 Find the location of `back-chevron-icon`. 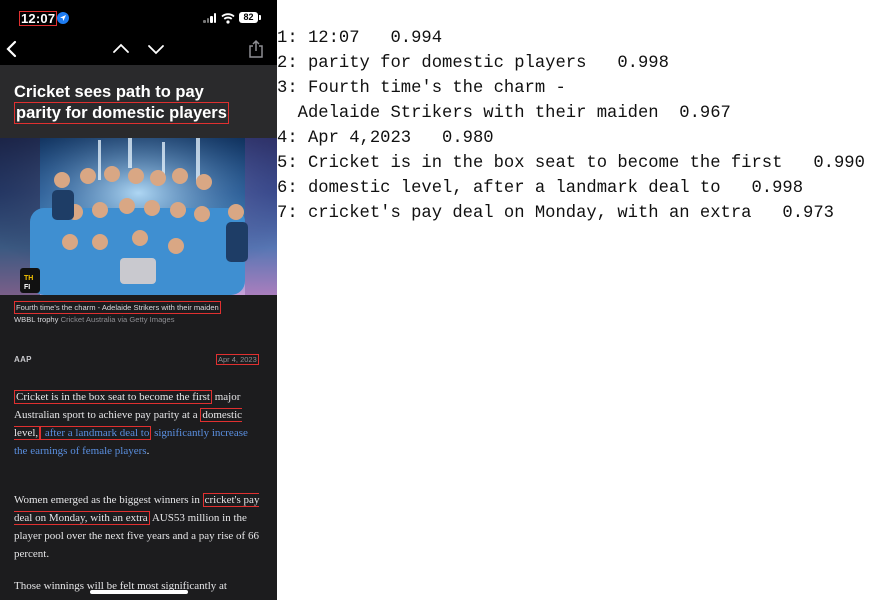

back-chevron-icon is located at coordinates (12, 51).